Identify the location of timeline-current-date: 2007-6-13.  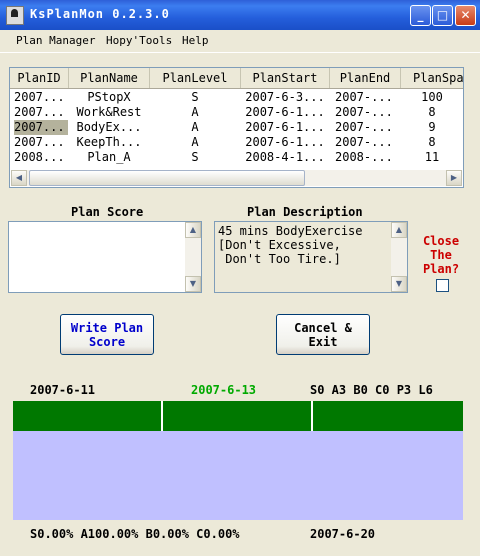
(224, 390).